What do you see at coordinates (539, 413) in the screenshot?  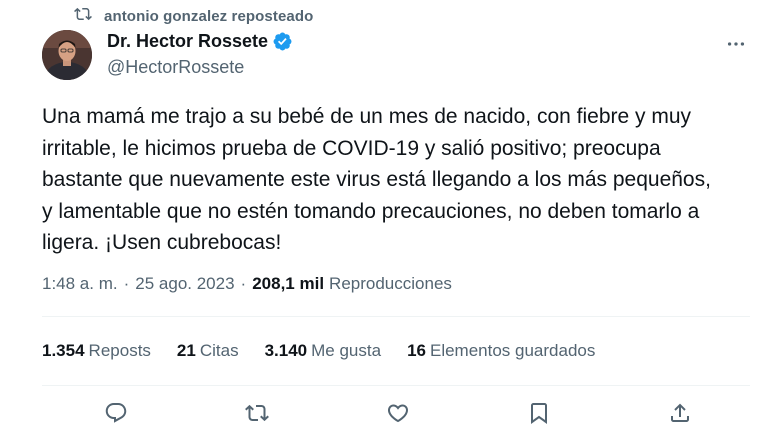 I see `bookmark-icon` at bounding box center [539, 413].